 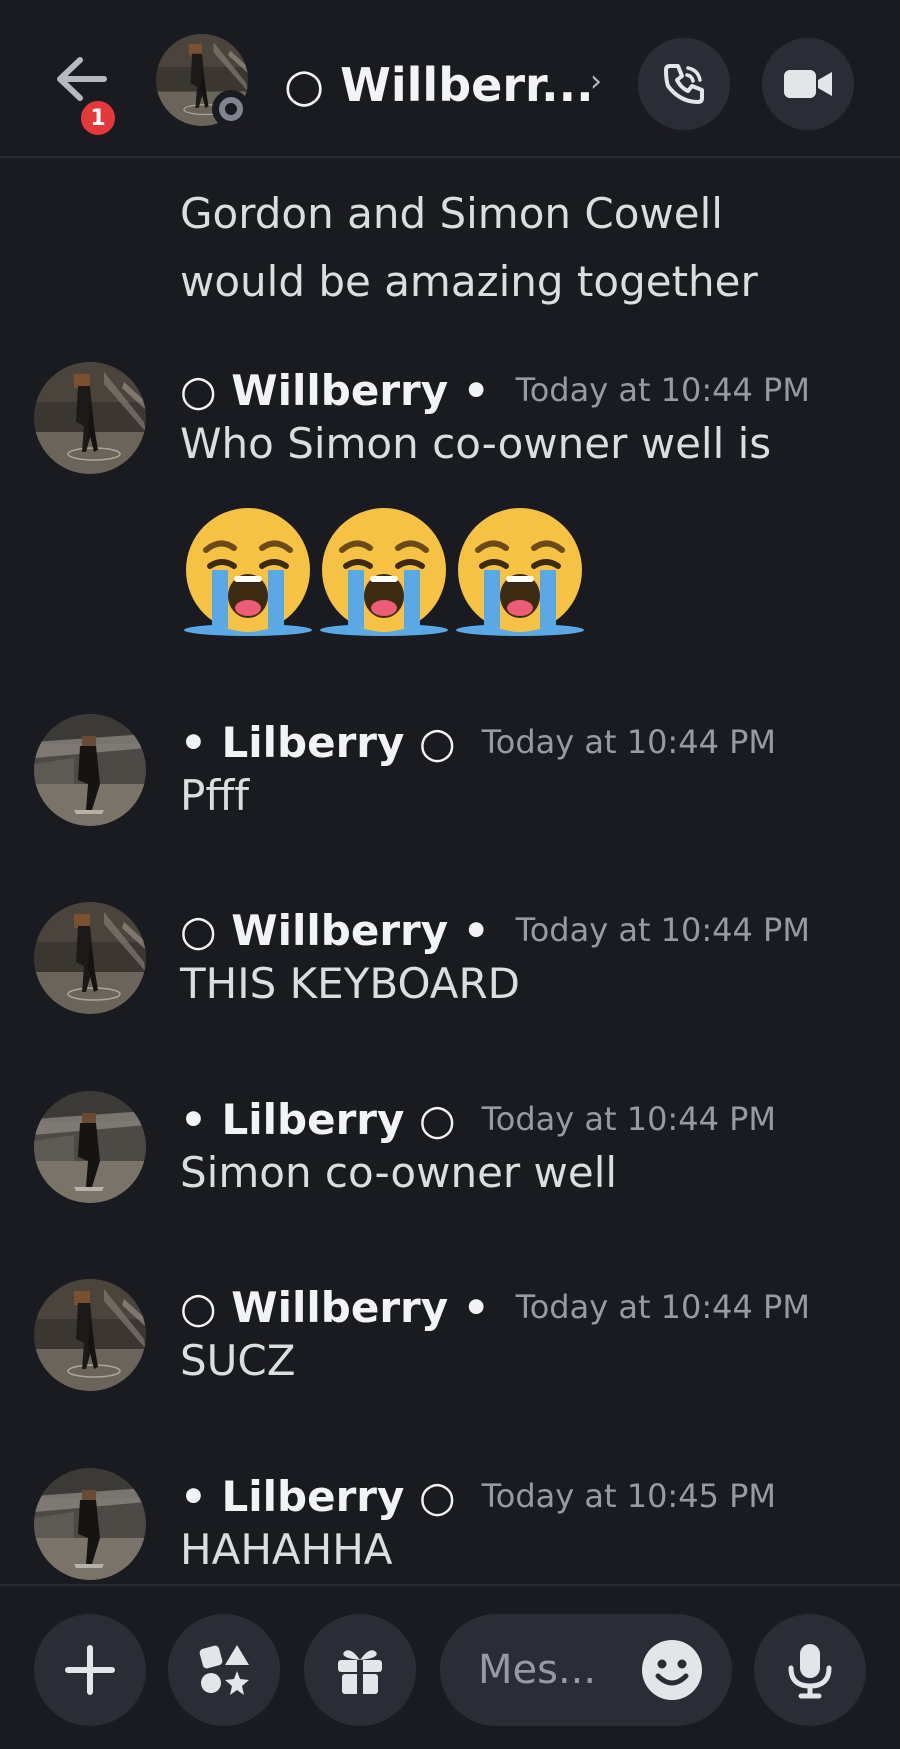 I want to click on message-input-wrapper, so click(x=586, y=1670).